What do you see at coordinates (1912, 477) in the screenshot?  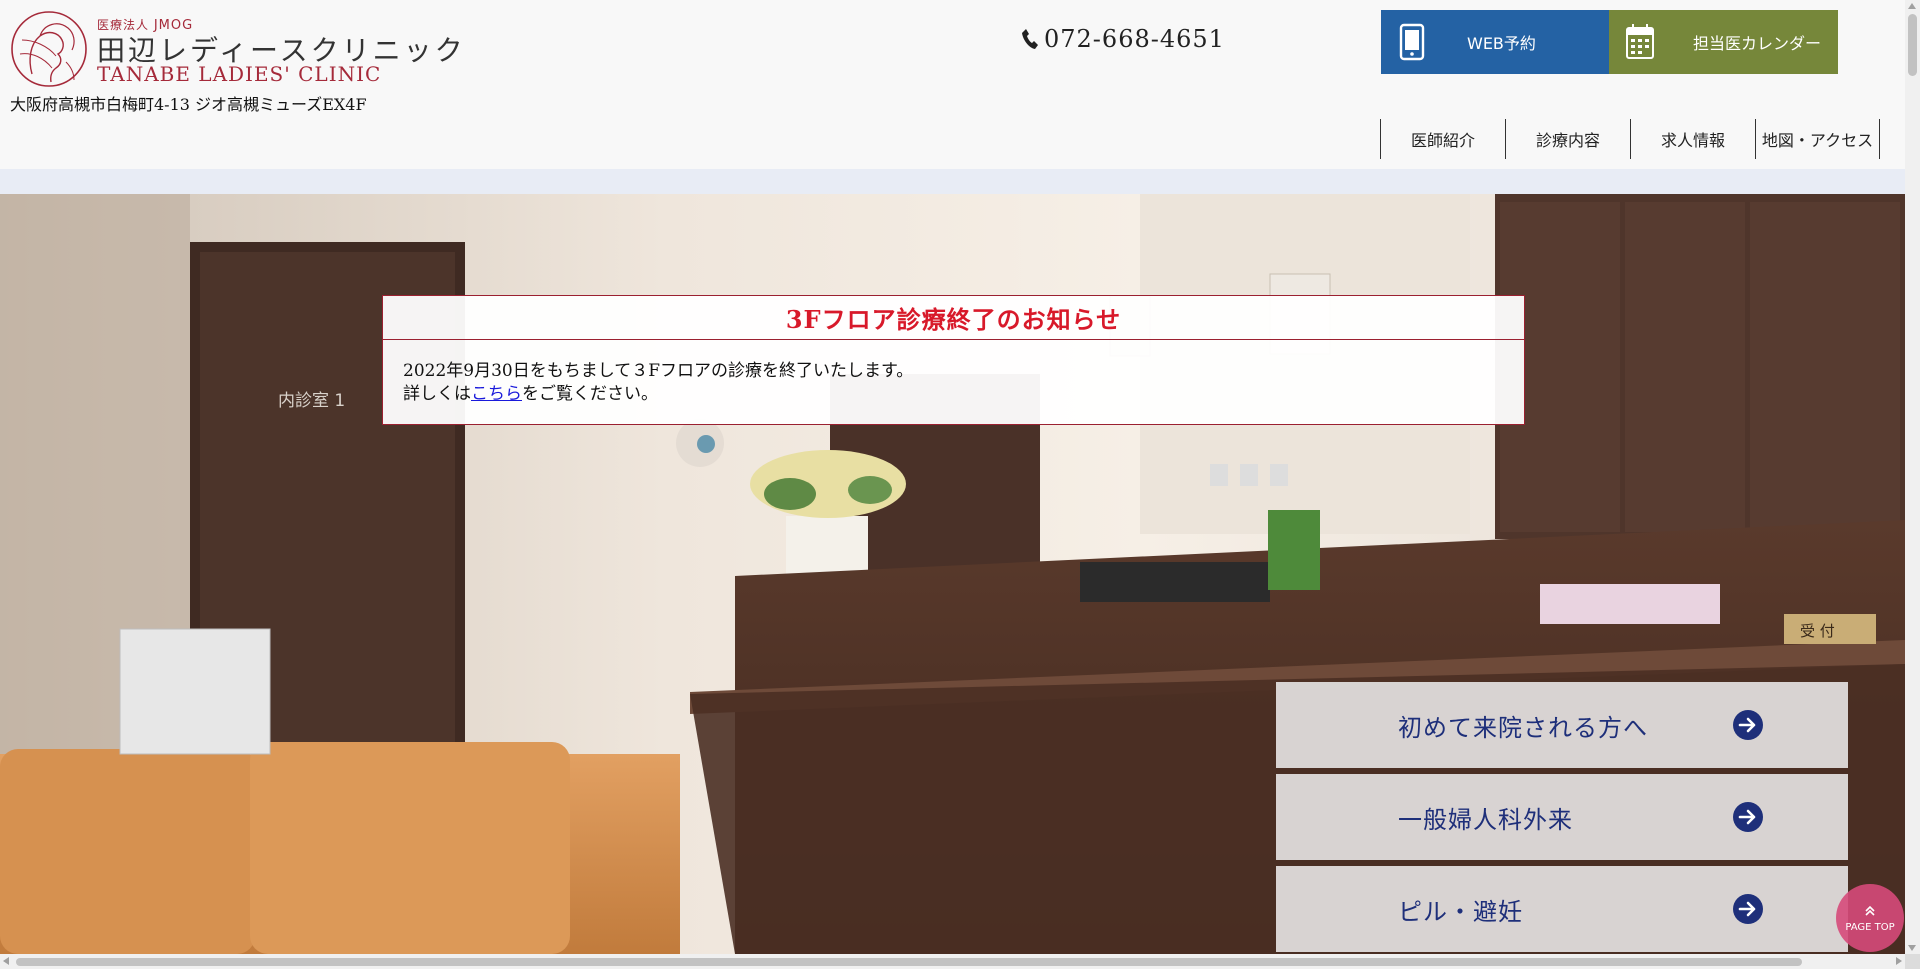 I see `vertical-scrollbar` at bounding box center [1912, 477].